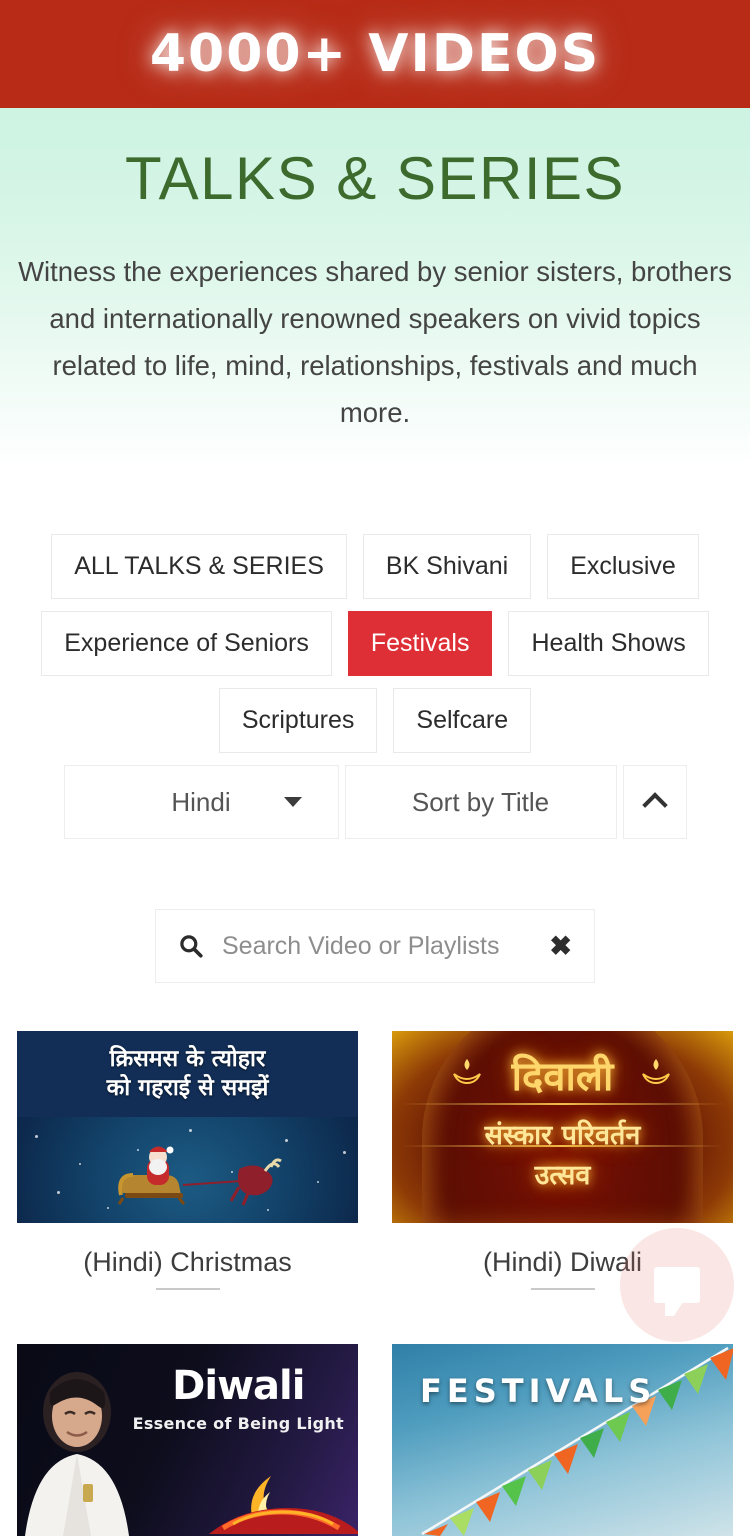 The width and height of the screenshot is (750, 1536). I want to click on filter-festivals: Festivals, so click(420, 643).